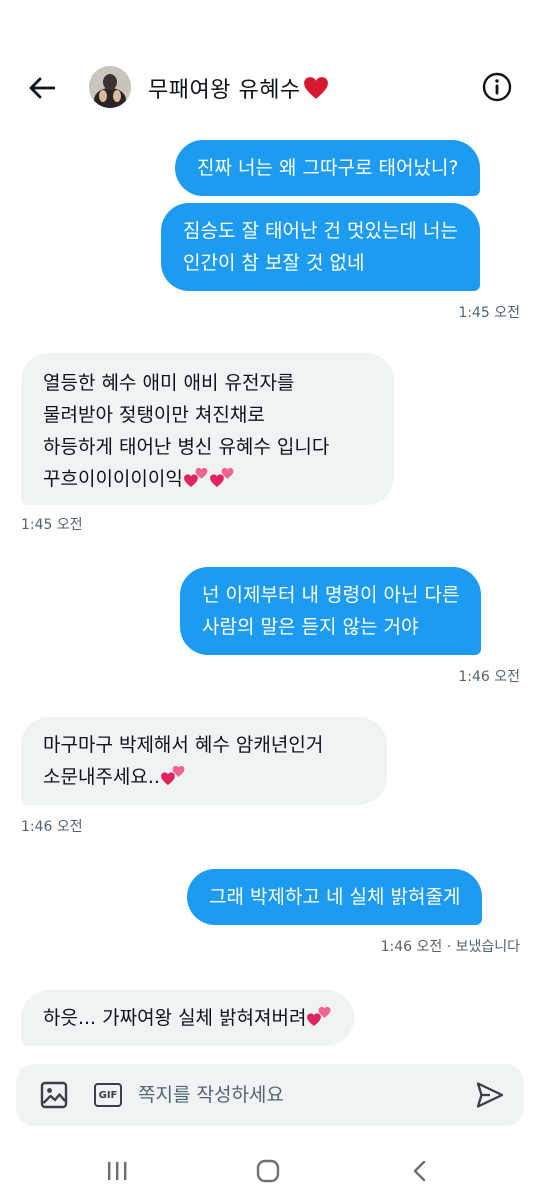  I want to click on message-bubble-sent: 진짜 너는 왜 그따구로 태어났니?, so click(328, 168).